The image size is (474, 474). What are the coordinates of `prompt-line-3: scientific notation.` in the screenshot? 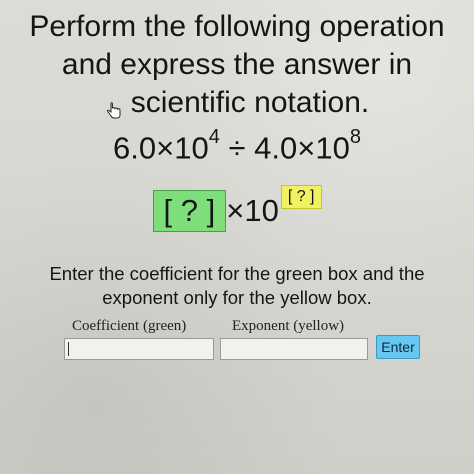 It's located at (237, 103).